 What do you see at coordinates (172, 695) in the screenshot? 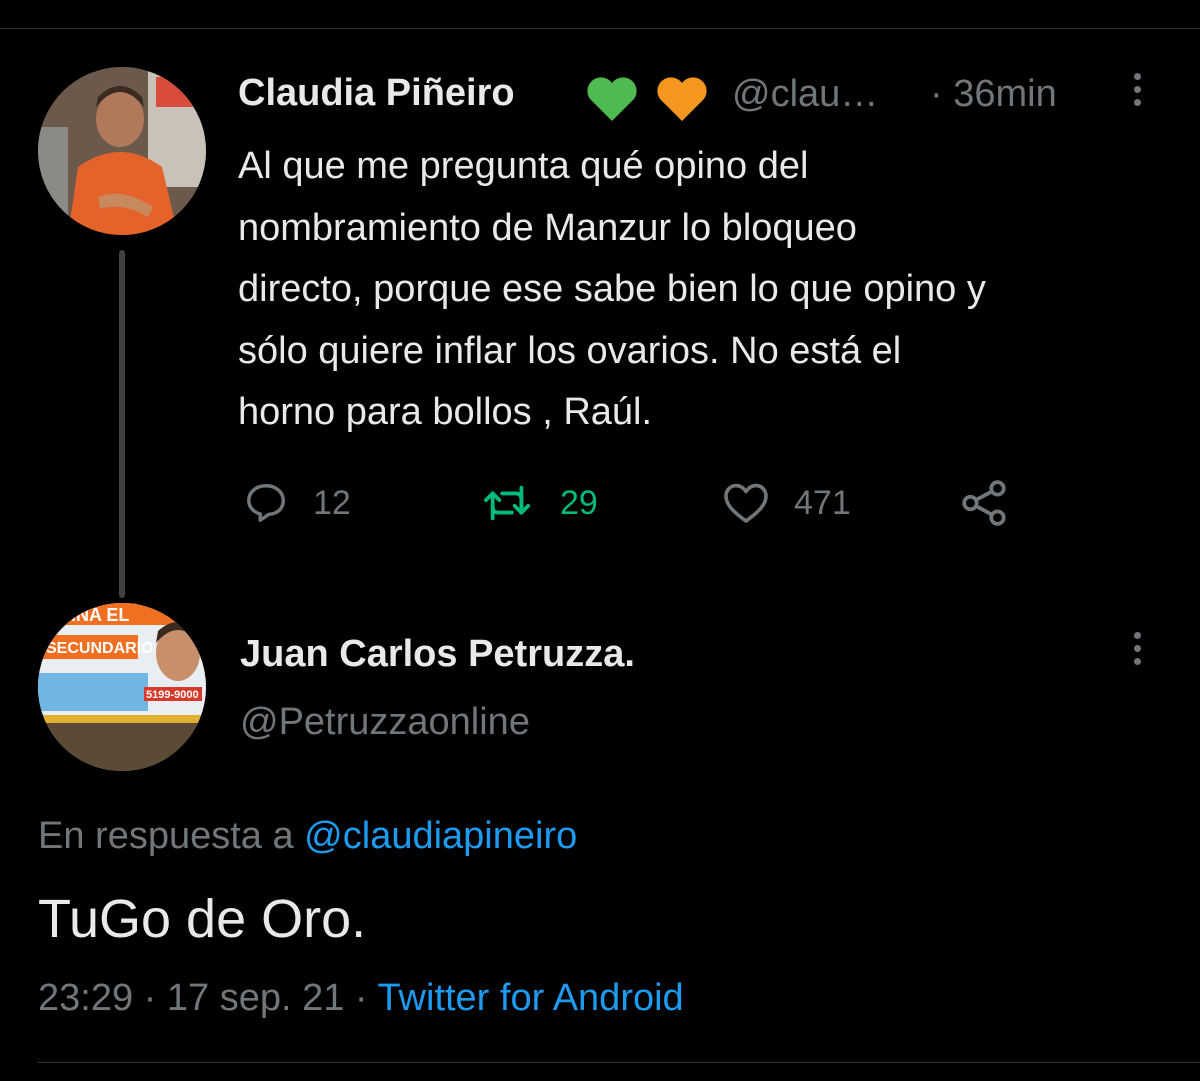
I see `avatar-sign-text: 5199-9000` at bounding box center [172, 695].